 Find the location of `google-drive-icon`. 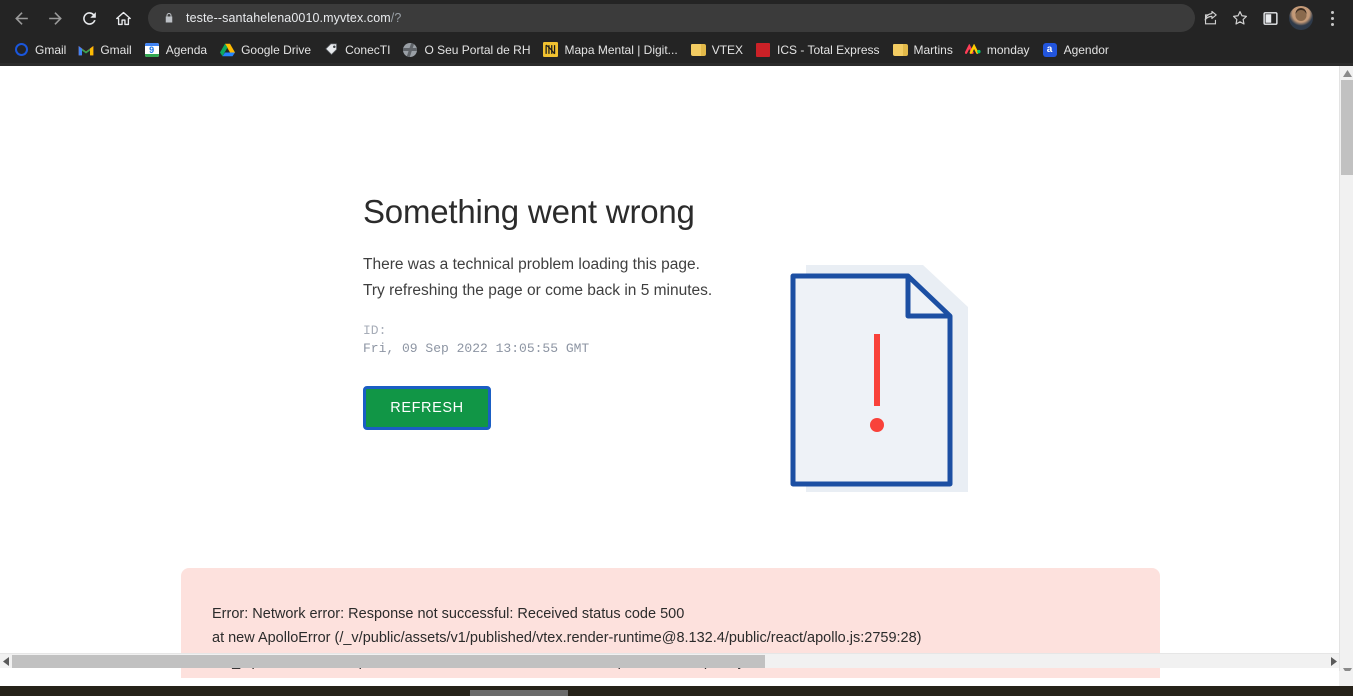

google-drive-icon is located at coordinates (227, 50).